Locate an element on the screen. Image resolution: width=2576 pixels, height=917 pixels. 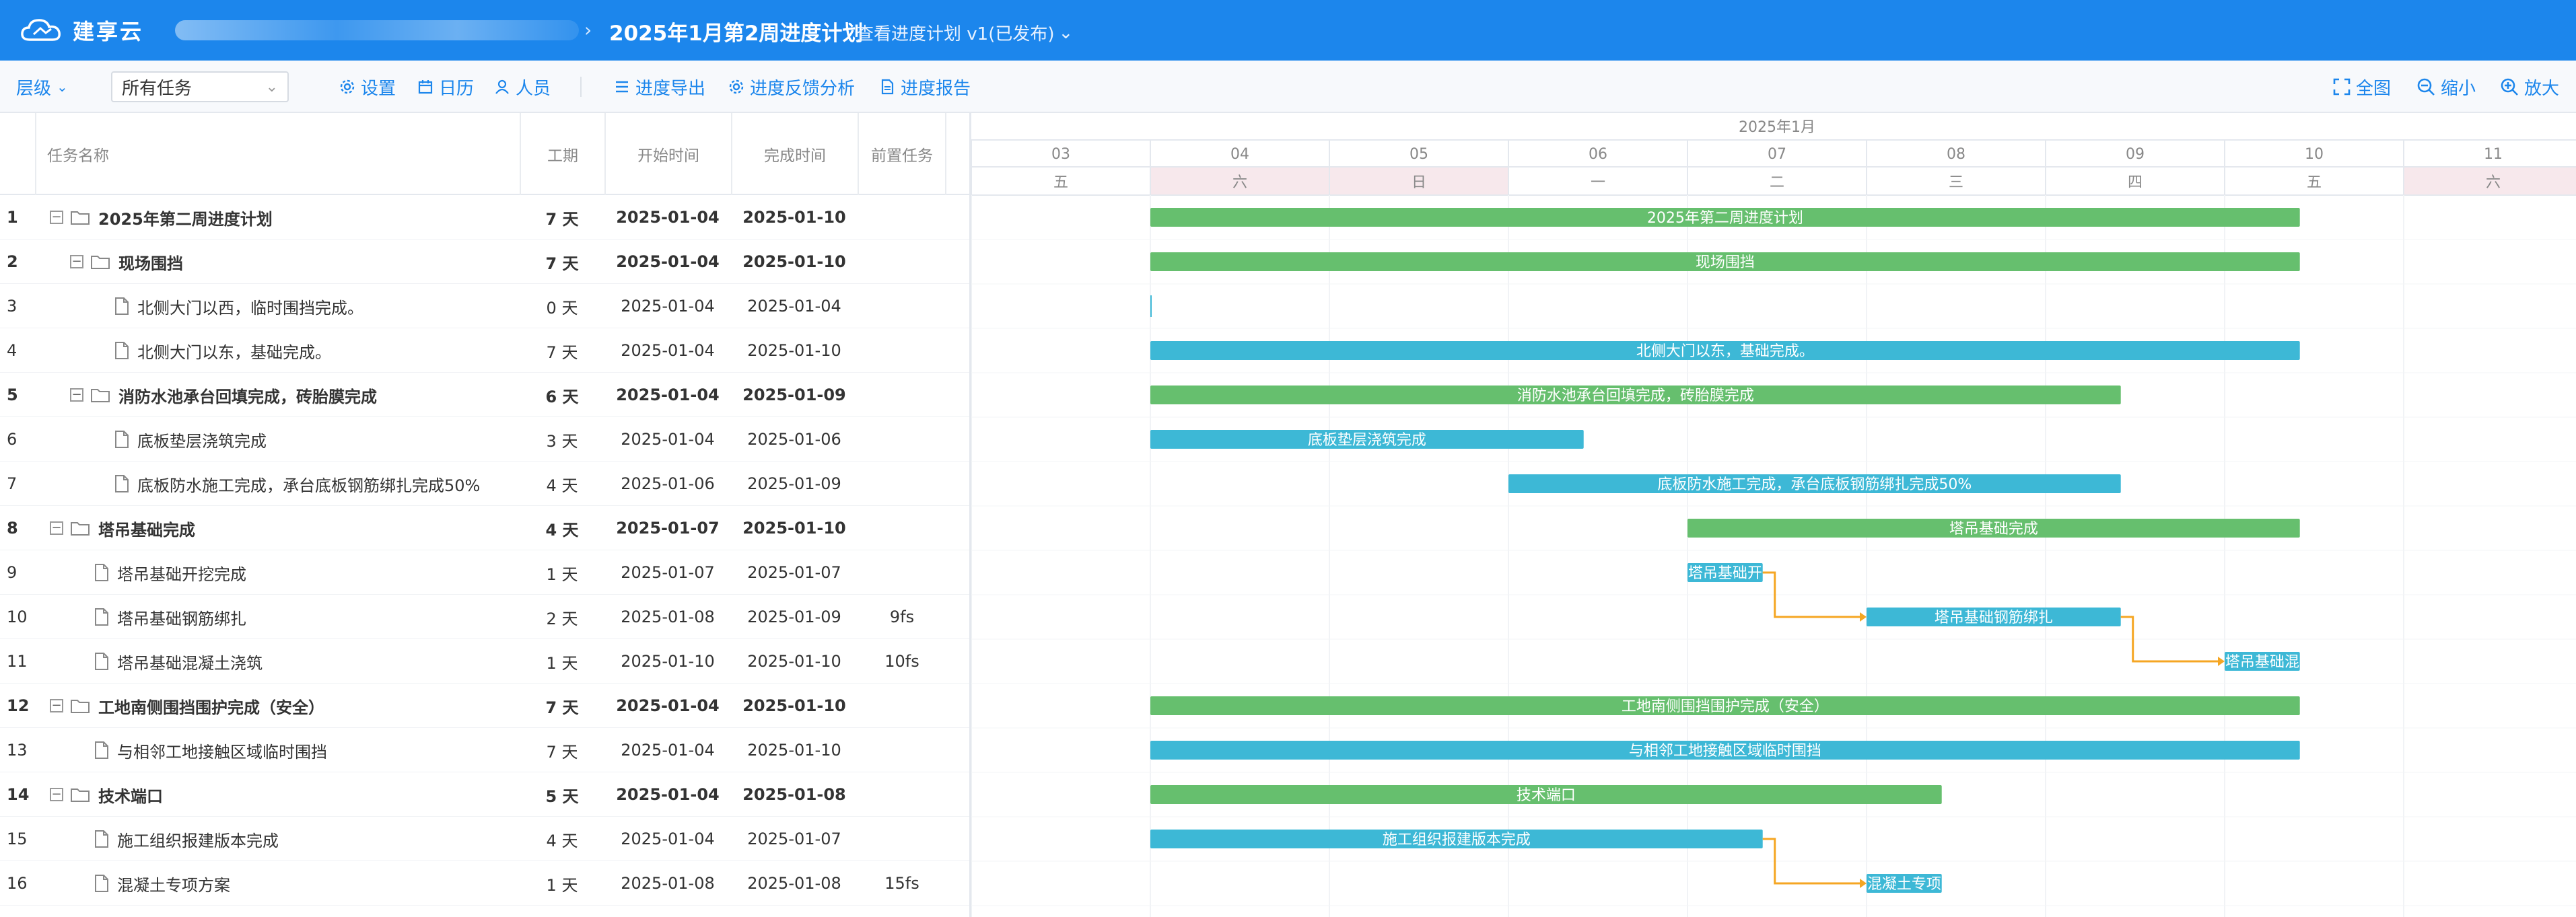
table-row: 14 − 技术端口 5 天 2025-01-04 2025-01-08 is located at coordinates (484, 794).